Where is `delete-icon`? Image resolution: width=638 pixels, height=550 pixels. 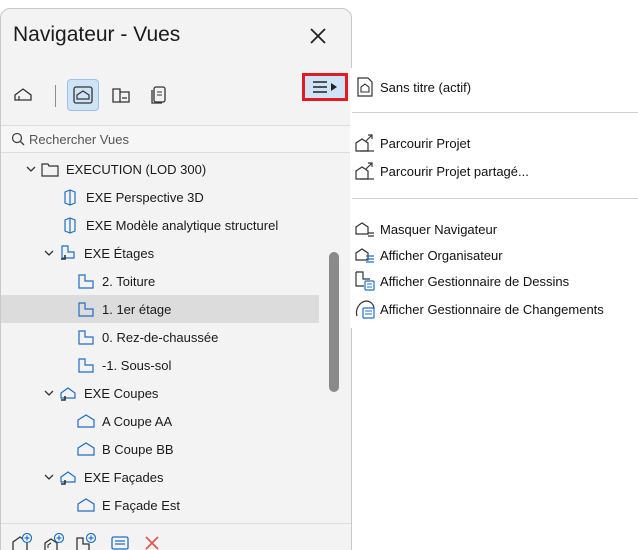 delete-icon is located at coordinates (152, 541).